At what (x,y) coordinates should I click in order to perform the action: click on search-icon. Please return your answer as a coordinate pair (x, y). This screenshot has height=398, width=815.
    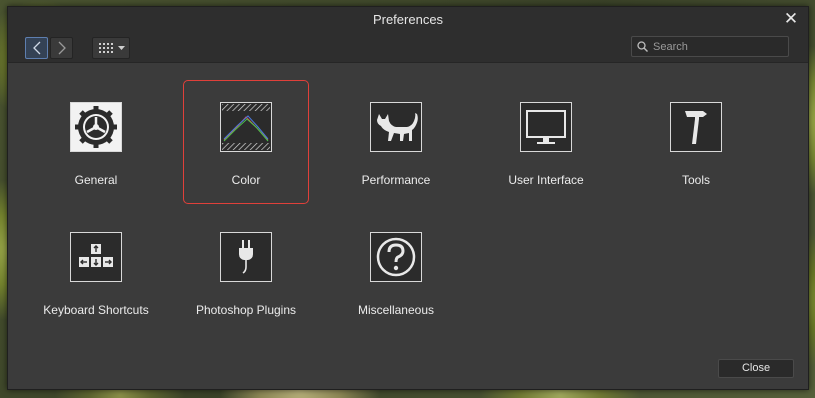
    Looking at the image, I should click on (642, 46).